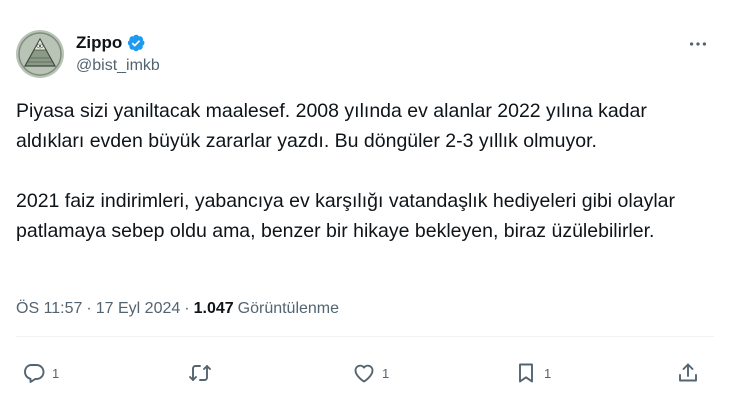 This screenshot has width=730, height=420. Describe the element at coordinates (200, 373) in the screenshot. I see `retweet-icon` at that location.